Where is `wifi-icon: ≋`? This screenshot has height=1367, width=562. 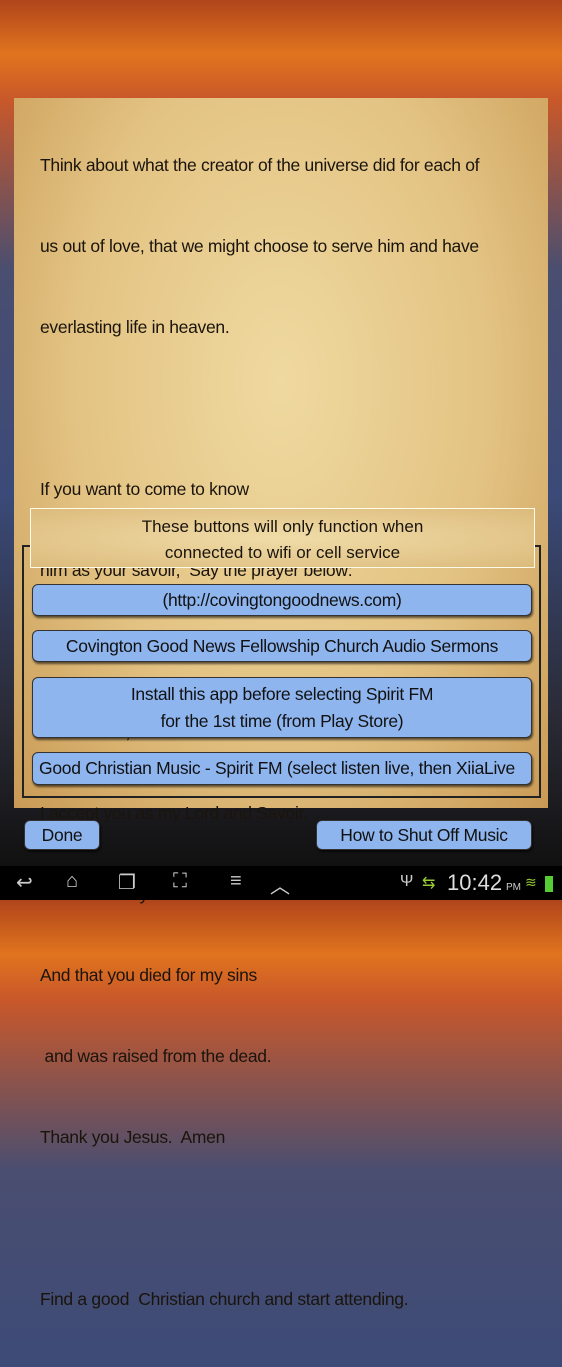 wifi-icon: ≋ is located at coordinates (531, 882).